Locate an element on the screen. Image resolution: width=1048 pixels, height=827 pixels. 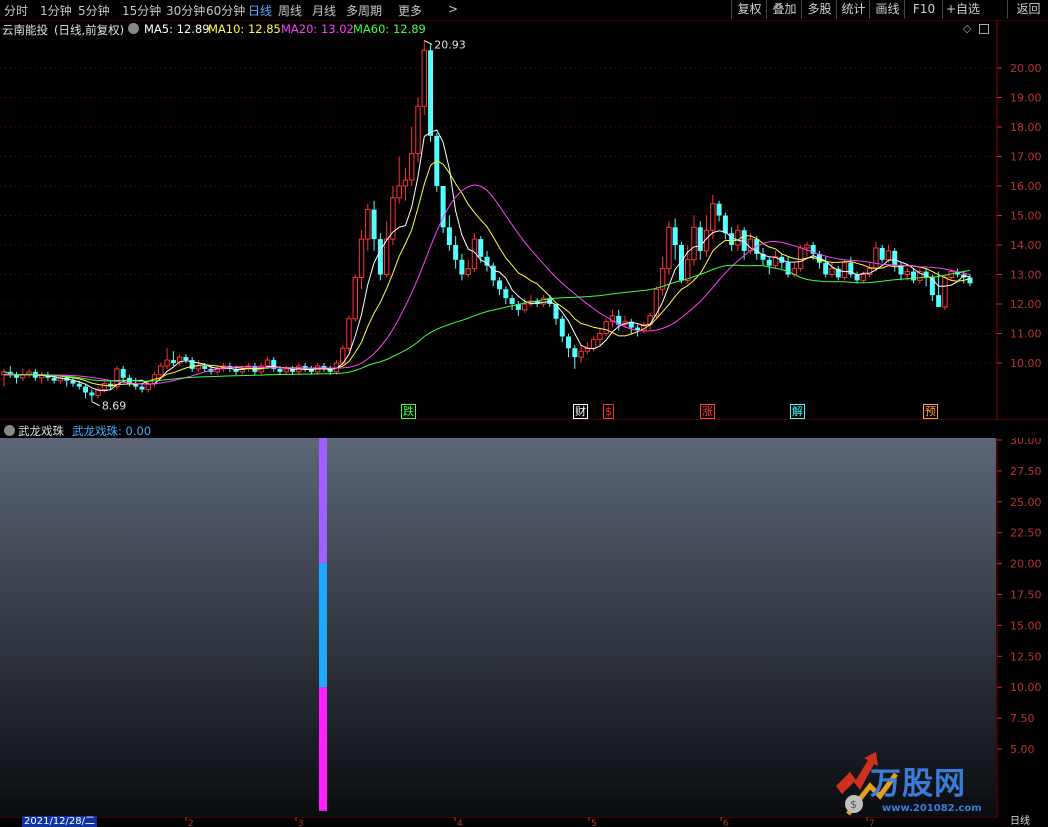
event-marker-4: 解 is located at coordinates (797, 411).